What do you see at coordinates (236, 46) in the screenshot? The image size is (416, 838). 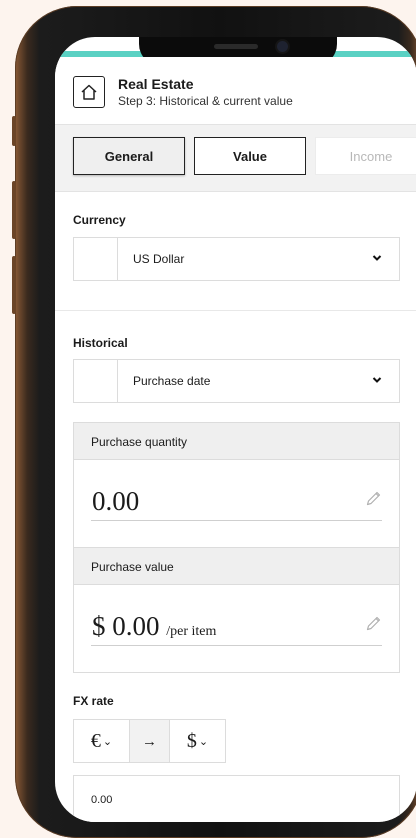 I see `speaker-grille` at bounding box center [236, 46].